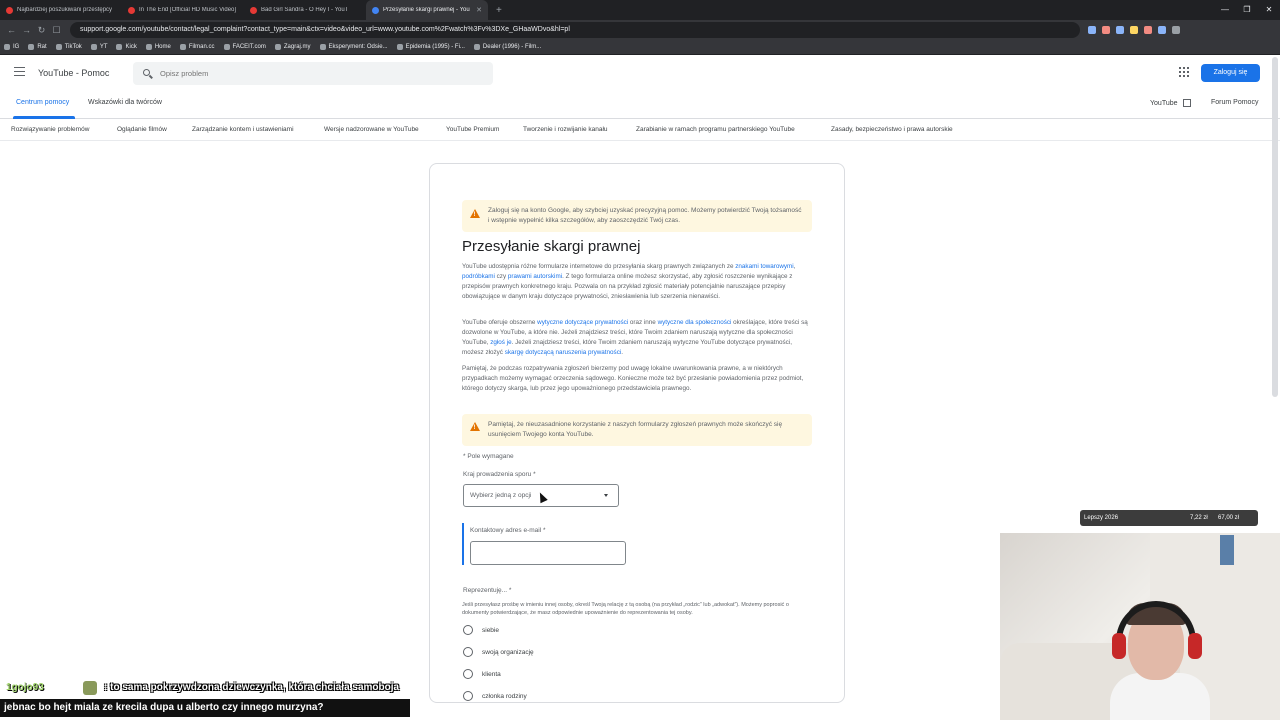 This screenshot has height=720, width=1280. What do you see at coordinates (11, 47) in the screenshot?
I see `bookmark-item: IG` at bounding box center [11, 47].